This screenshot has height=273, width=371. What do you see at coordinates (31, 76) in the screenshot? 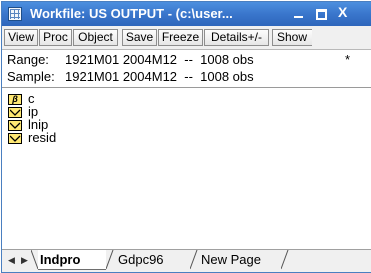
I see `sample-label: Sample:` at bounding box center [31, 76].